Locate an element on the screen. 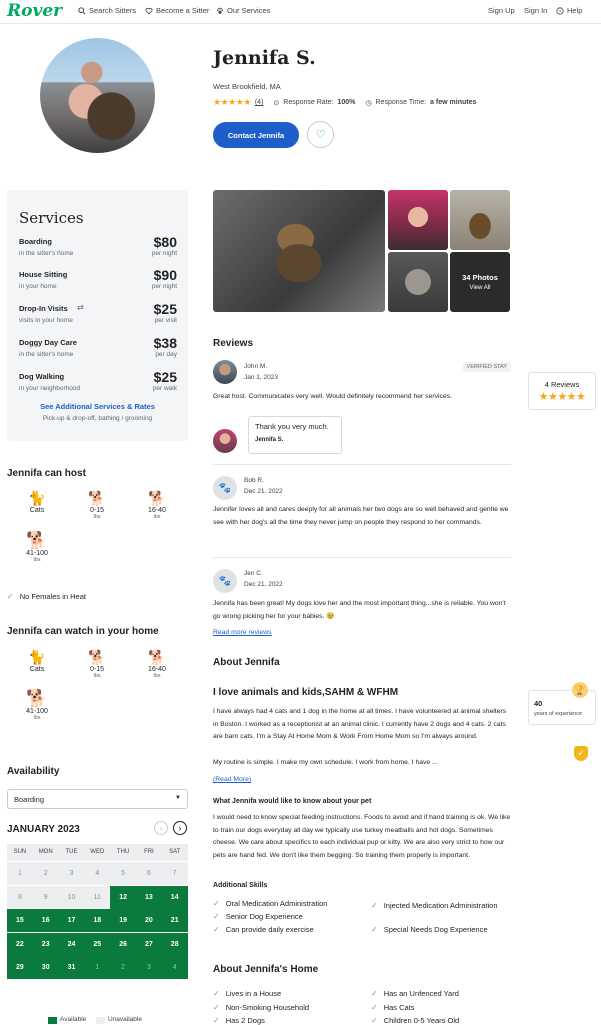 The image size is (601, 1025). trophy-icon: 🏆 is located at coordinates (580, 690).